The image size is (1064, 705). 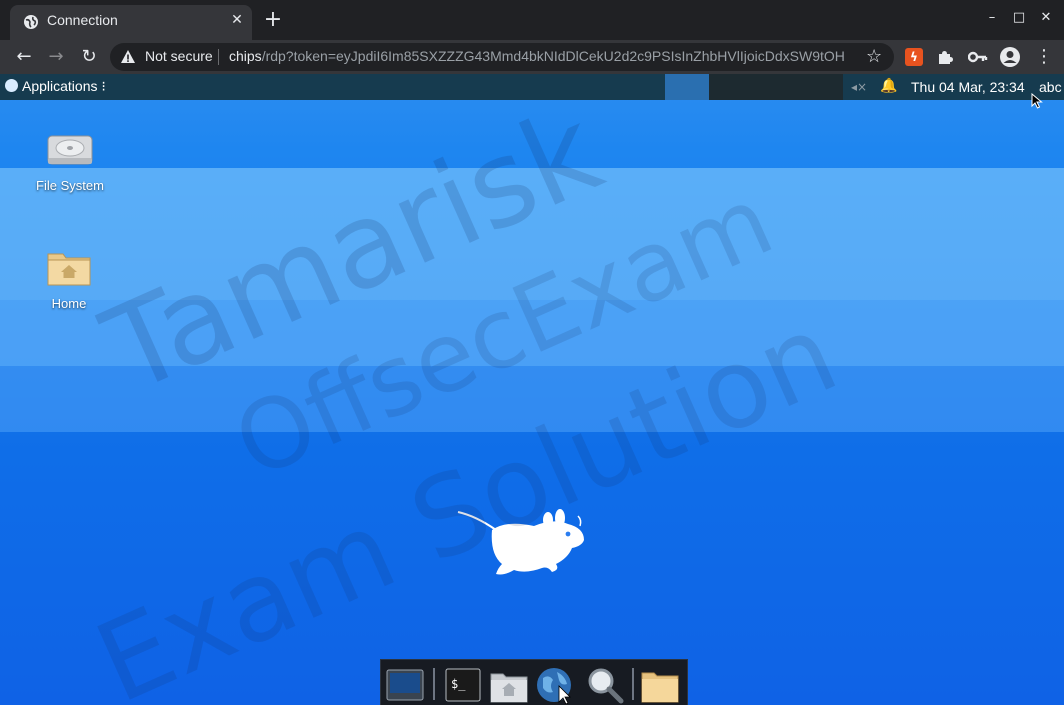 I want to click on hard-drive-icon, so click(x=70, y=150).